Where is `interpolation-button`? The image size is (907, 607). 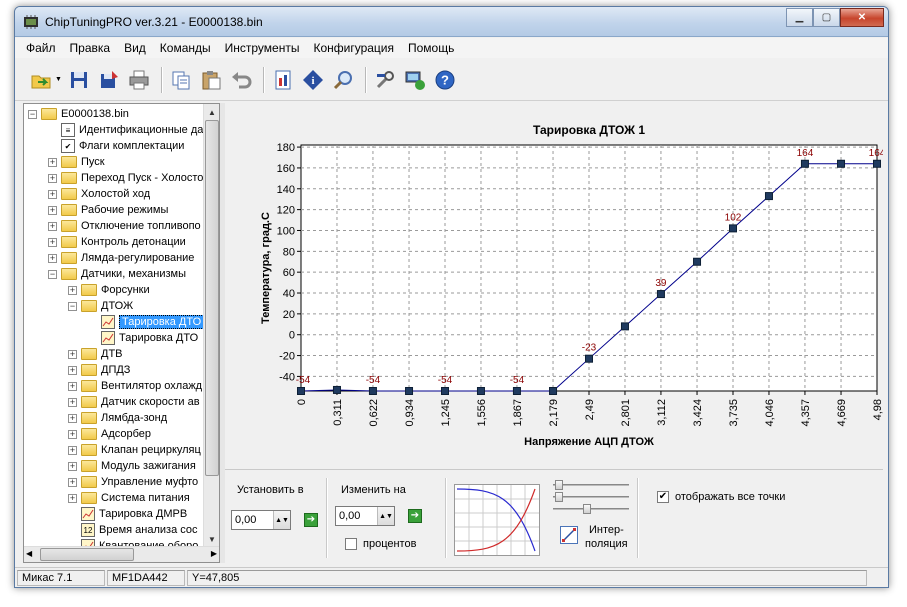
interpolation-button is located at coordinates (569, 535).